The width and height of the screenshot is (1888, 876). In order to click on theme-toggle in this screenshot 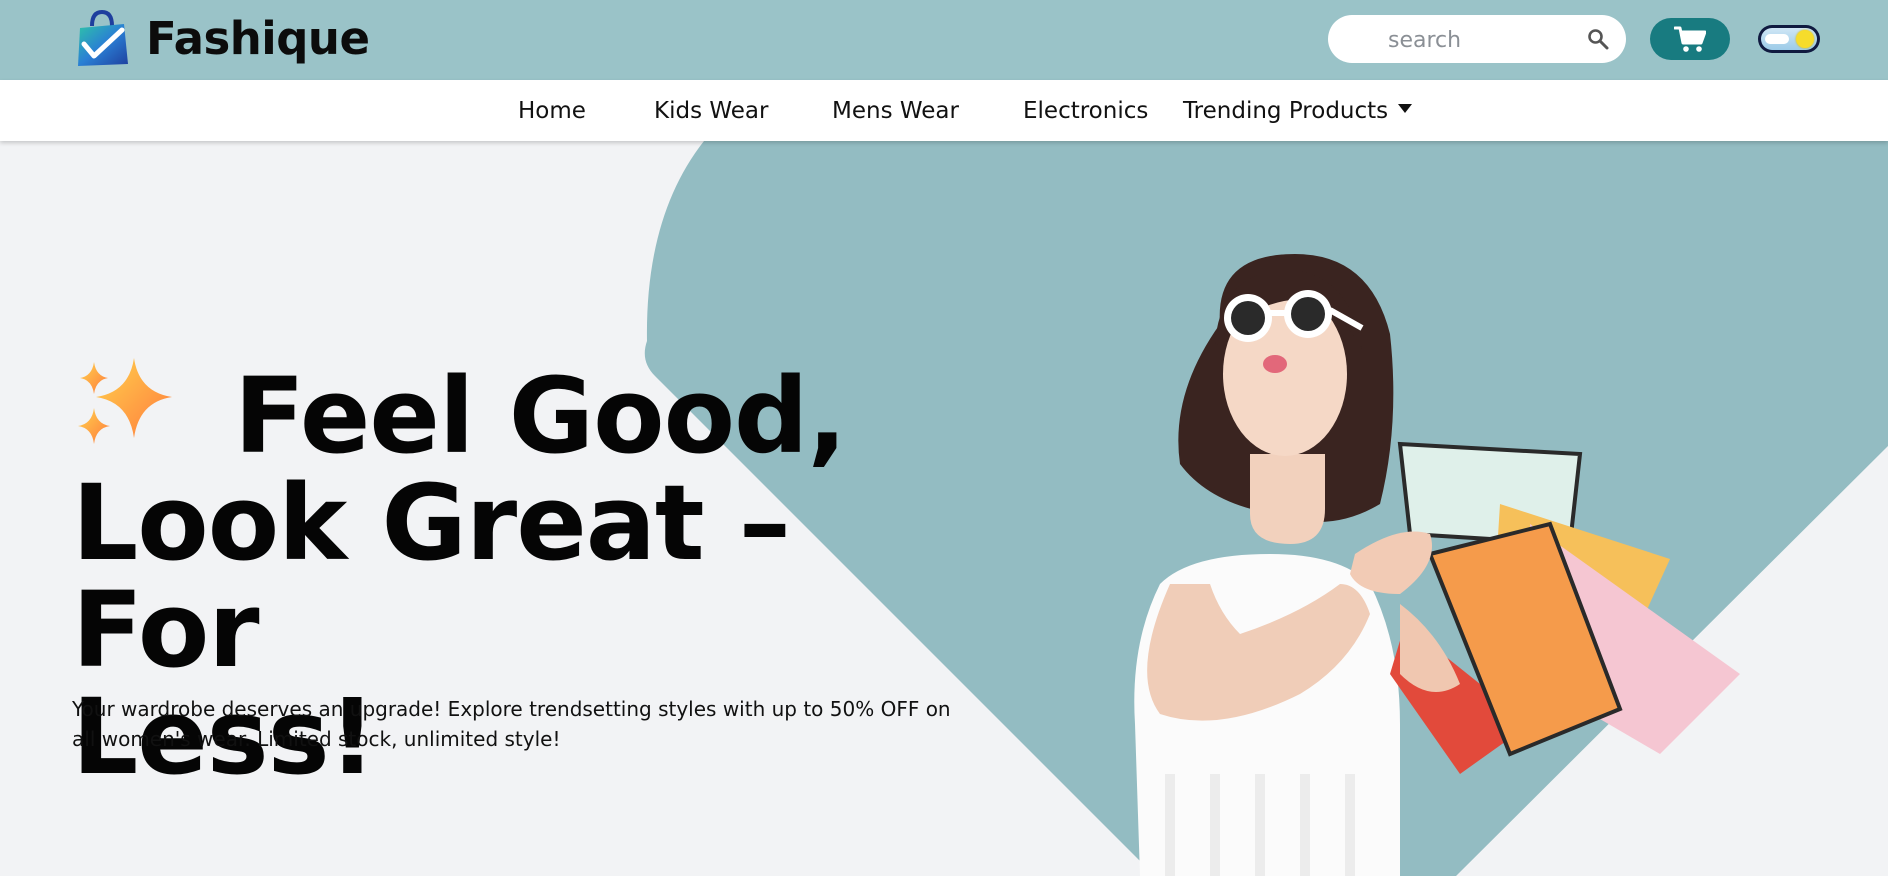, I will do `click(1789, 39)`.